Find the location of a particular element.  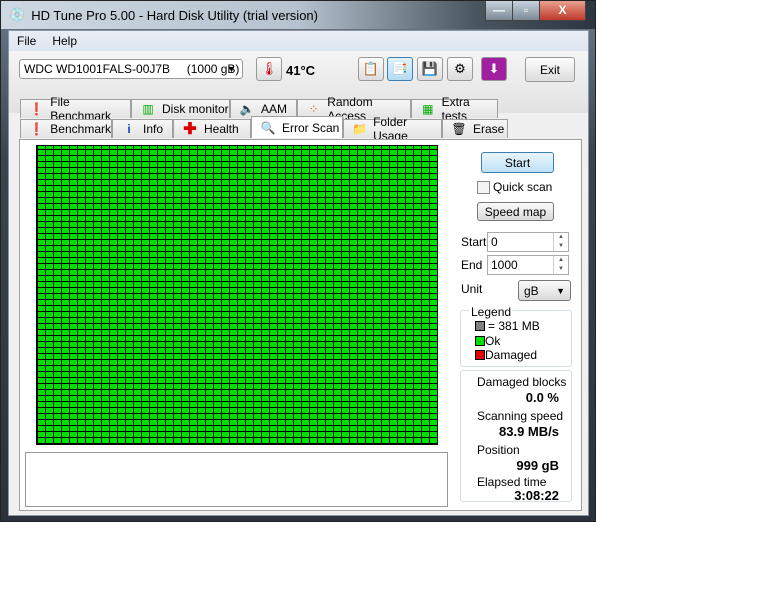

end-label: End is located at coordinates (472, 265).